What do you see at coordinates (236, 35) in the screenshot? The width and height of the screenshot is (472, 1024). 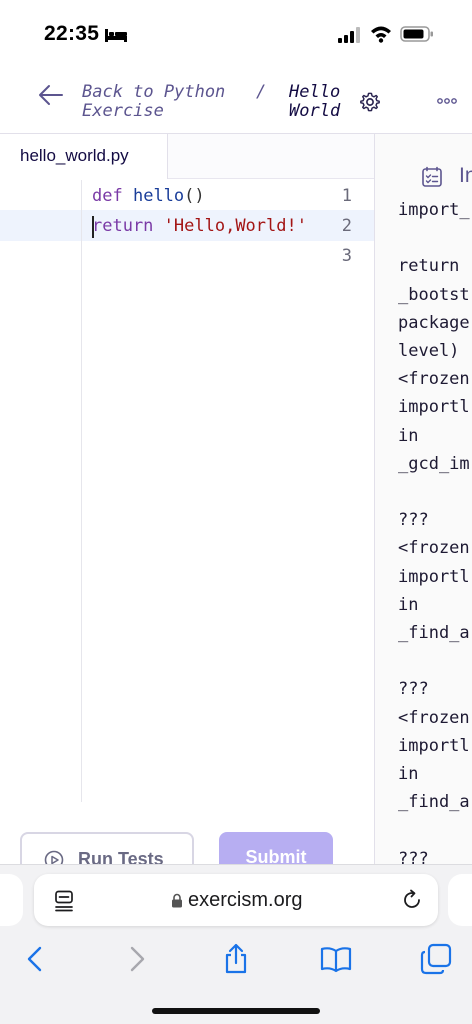 I see `status-bar: 22:35` at bounding box center [236, 35].